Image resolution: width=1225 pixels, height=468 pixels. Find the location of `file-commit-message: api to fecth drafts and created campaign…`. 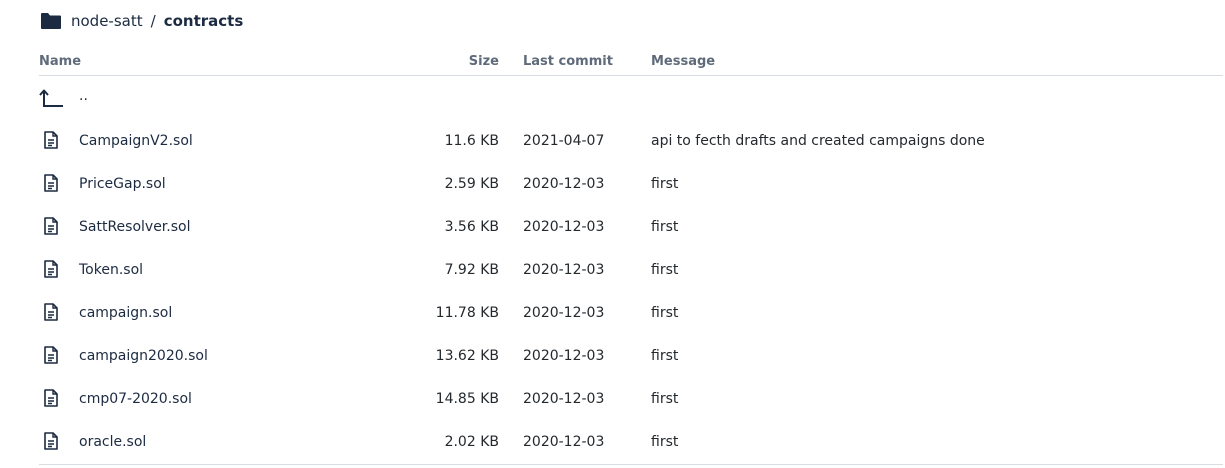

file-commit-message: api to fecth drafts and created campaign… is located at coordinates (818, 141).